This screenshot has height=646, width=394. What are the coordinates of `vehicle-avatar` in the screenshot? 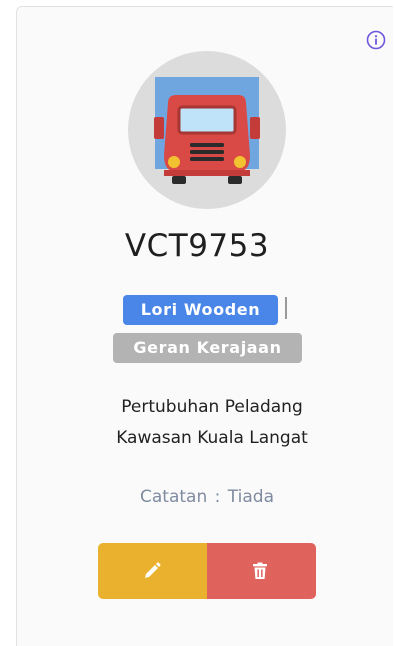 It's located at (207, 130).